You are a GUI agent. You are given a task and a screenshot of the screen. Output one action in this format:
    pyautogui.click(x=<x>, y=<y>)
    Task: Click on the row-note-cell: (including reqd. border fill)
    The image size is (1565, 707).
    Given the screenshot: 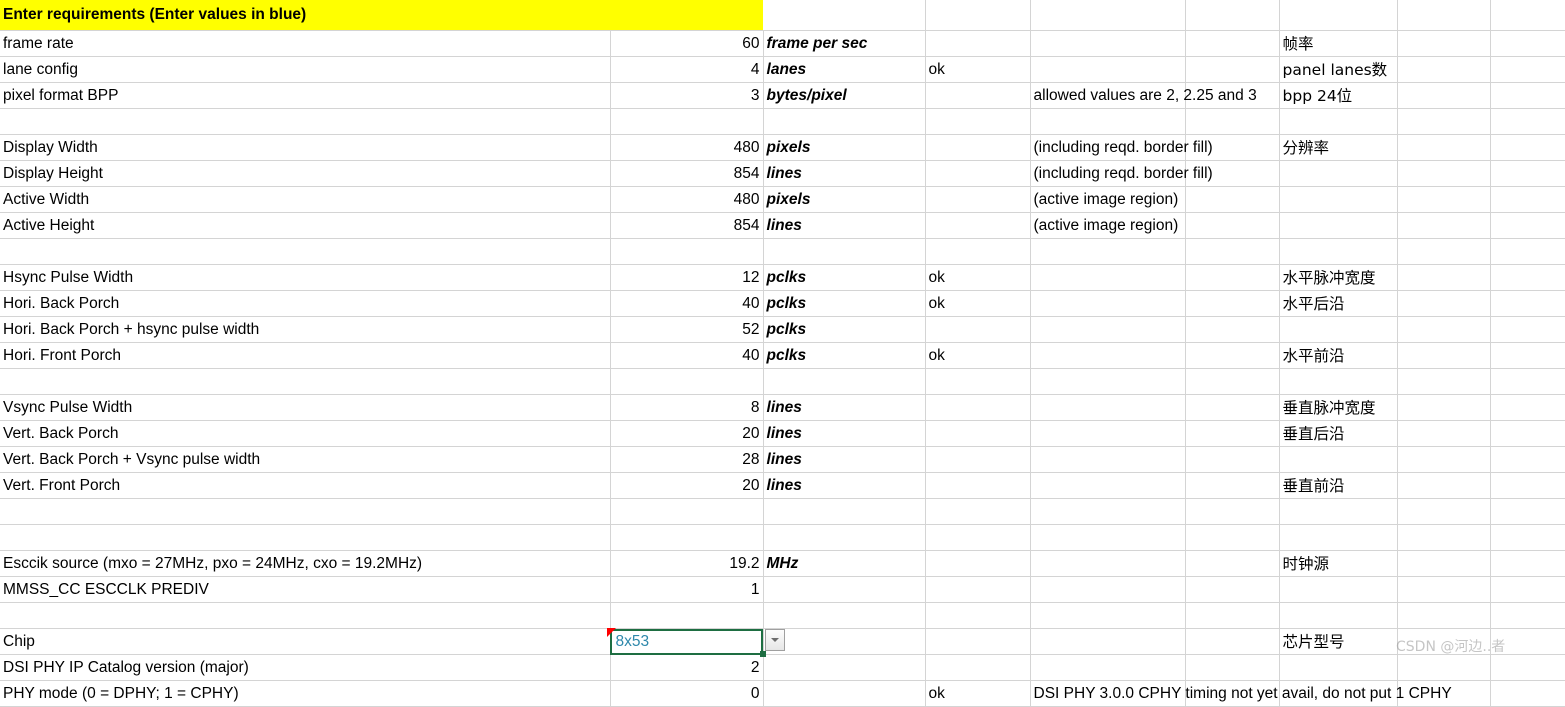 What is the action you would take?
    pyautogui.click(x=1121, y=173)
    